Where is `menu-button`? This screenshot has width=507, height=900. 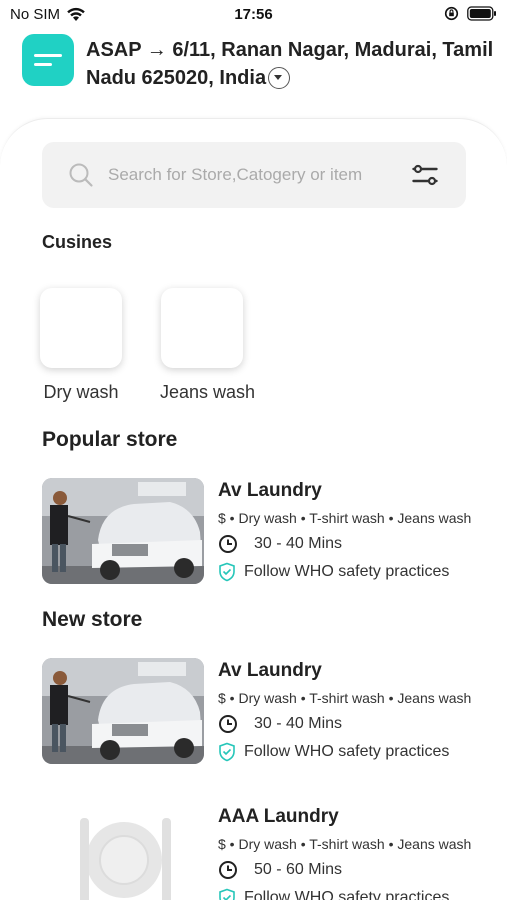 menu-button is located at coordinates (48, 60).